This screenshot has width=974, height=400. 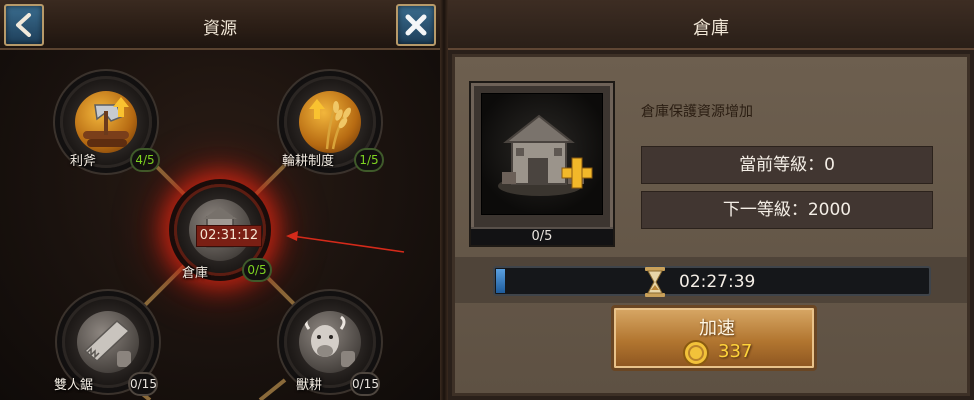 I want to click on detail-header: 倉庫, so click(x=711, y=25).